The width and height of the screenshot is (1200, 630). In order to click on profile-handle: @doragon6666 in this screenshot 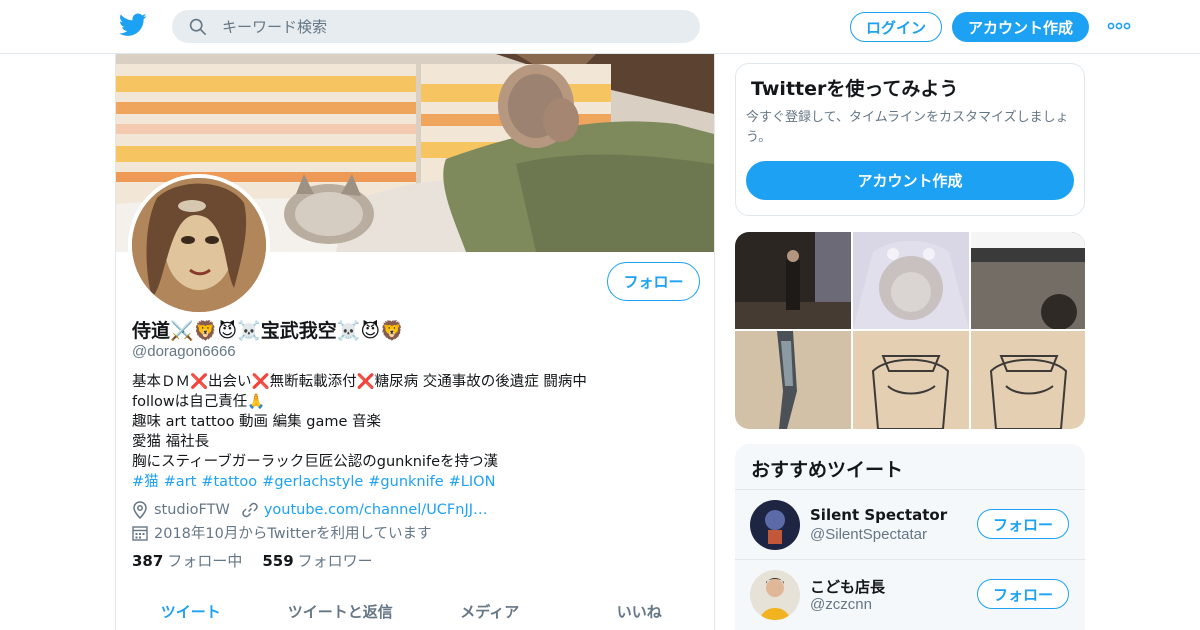, I will do `click(184, 351)`.